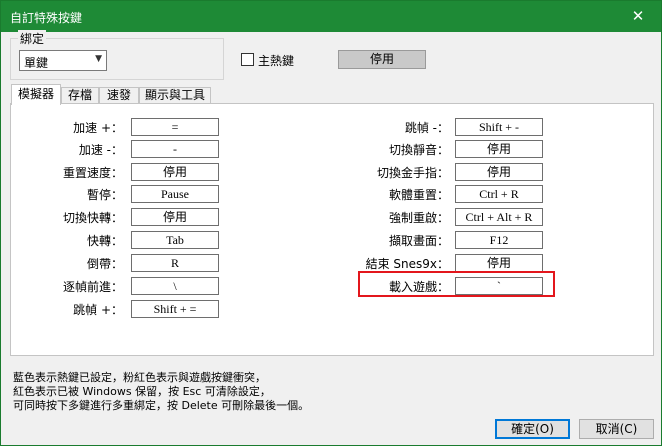 The image size is (662, 446). Describe the element at coordinates (92, 287) in the screenshot. I see `key-label: 逐幀前進：` at that location.